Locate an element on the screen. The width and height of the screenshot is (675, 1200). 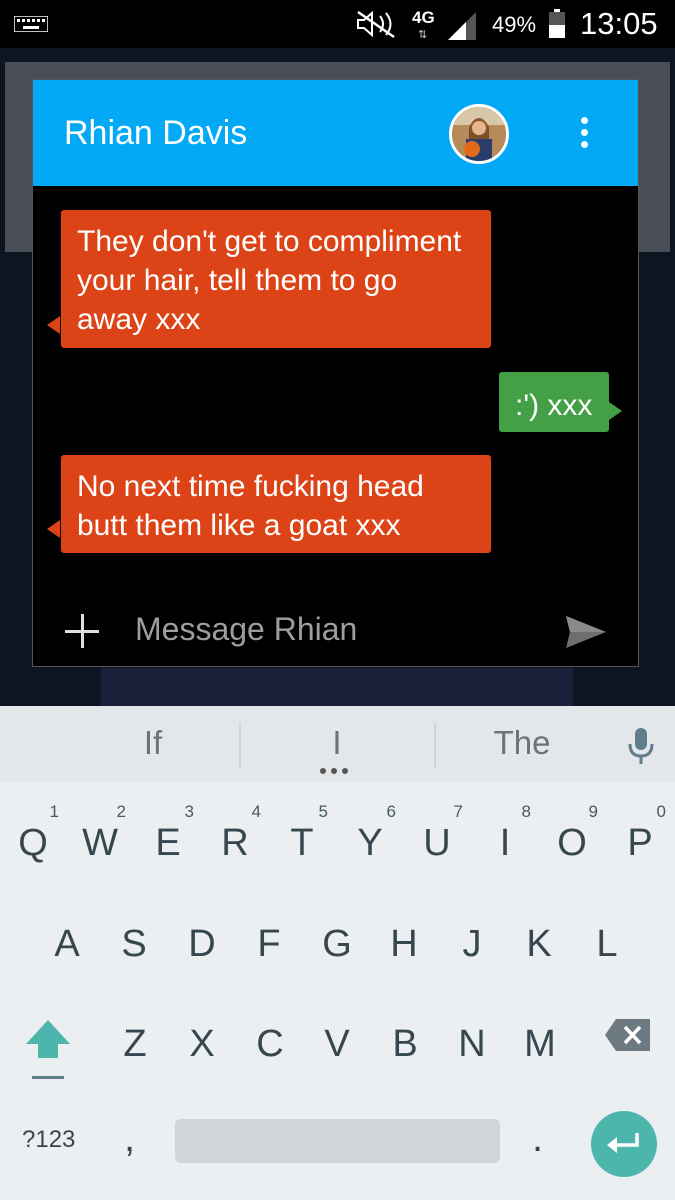
key-y: 6Y is located at coordinates (370, 832).